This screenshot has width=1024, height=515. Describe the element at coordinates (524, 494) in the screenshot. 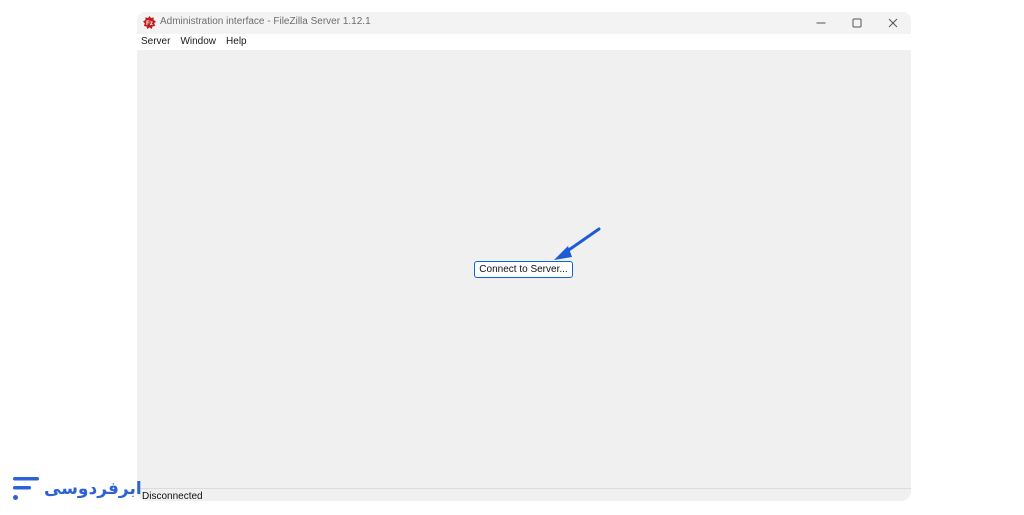

I see `status-bar: Disconnected` at that location.